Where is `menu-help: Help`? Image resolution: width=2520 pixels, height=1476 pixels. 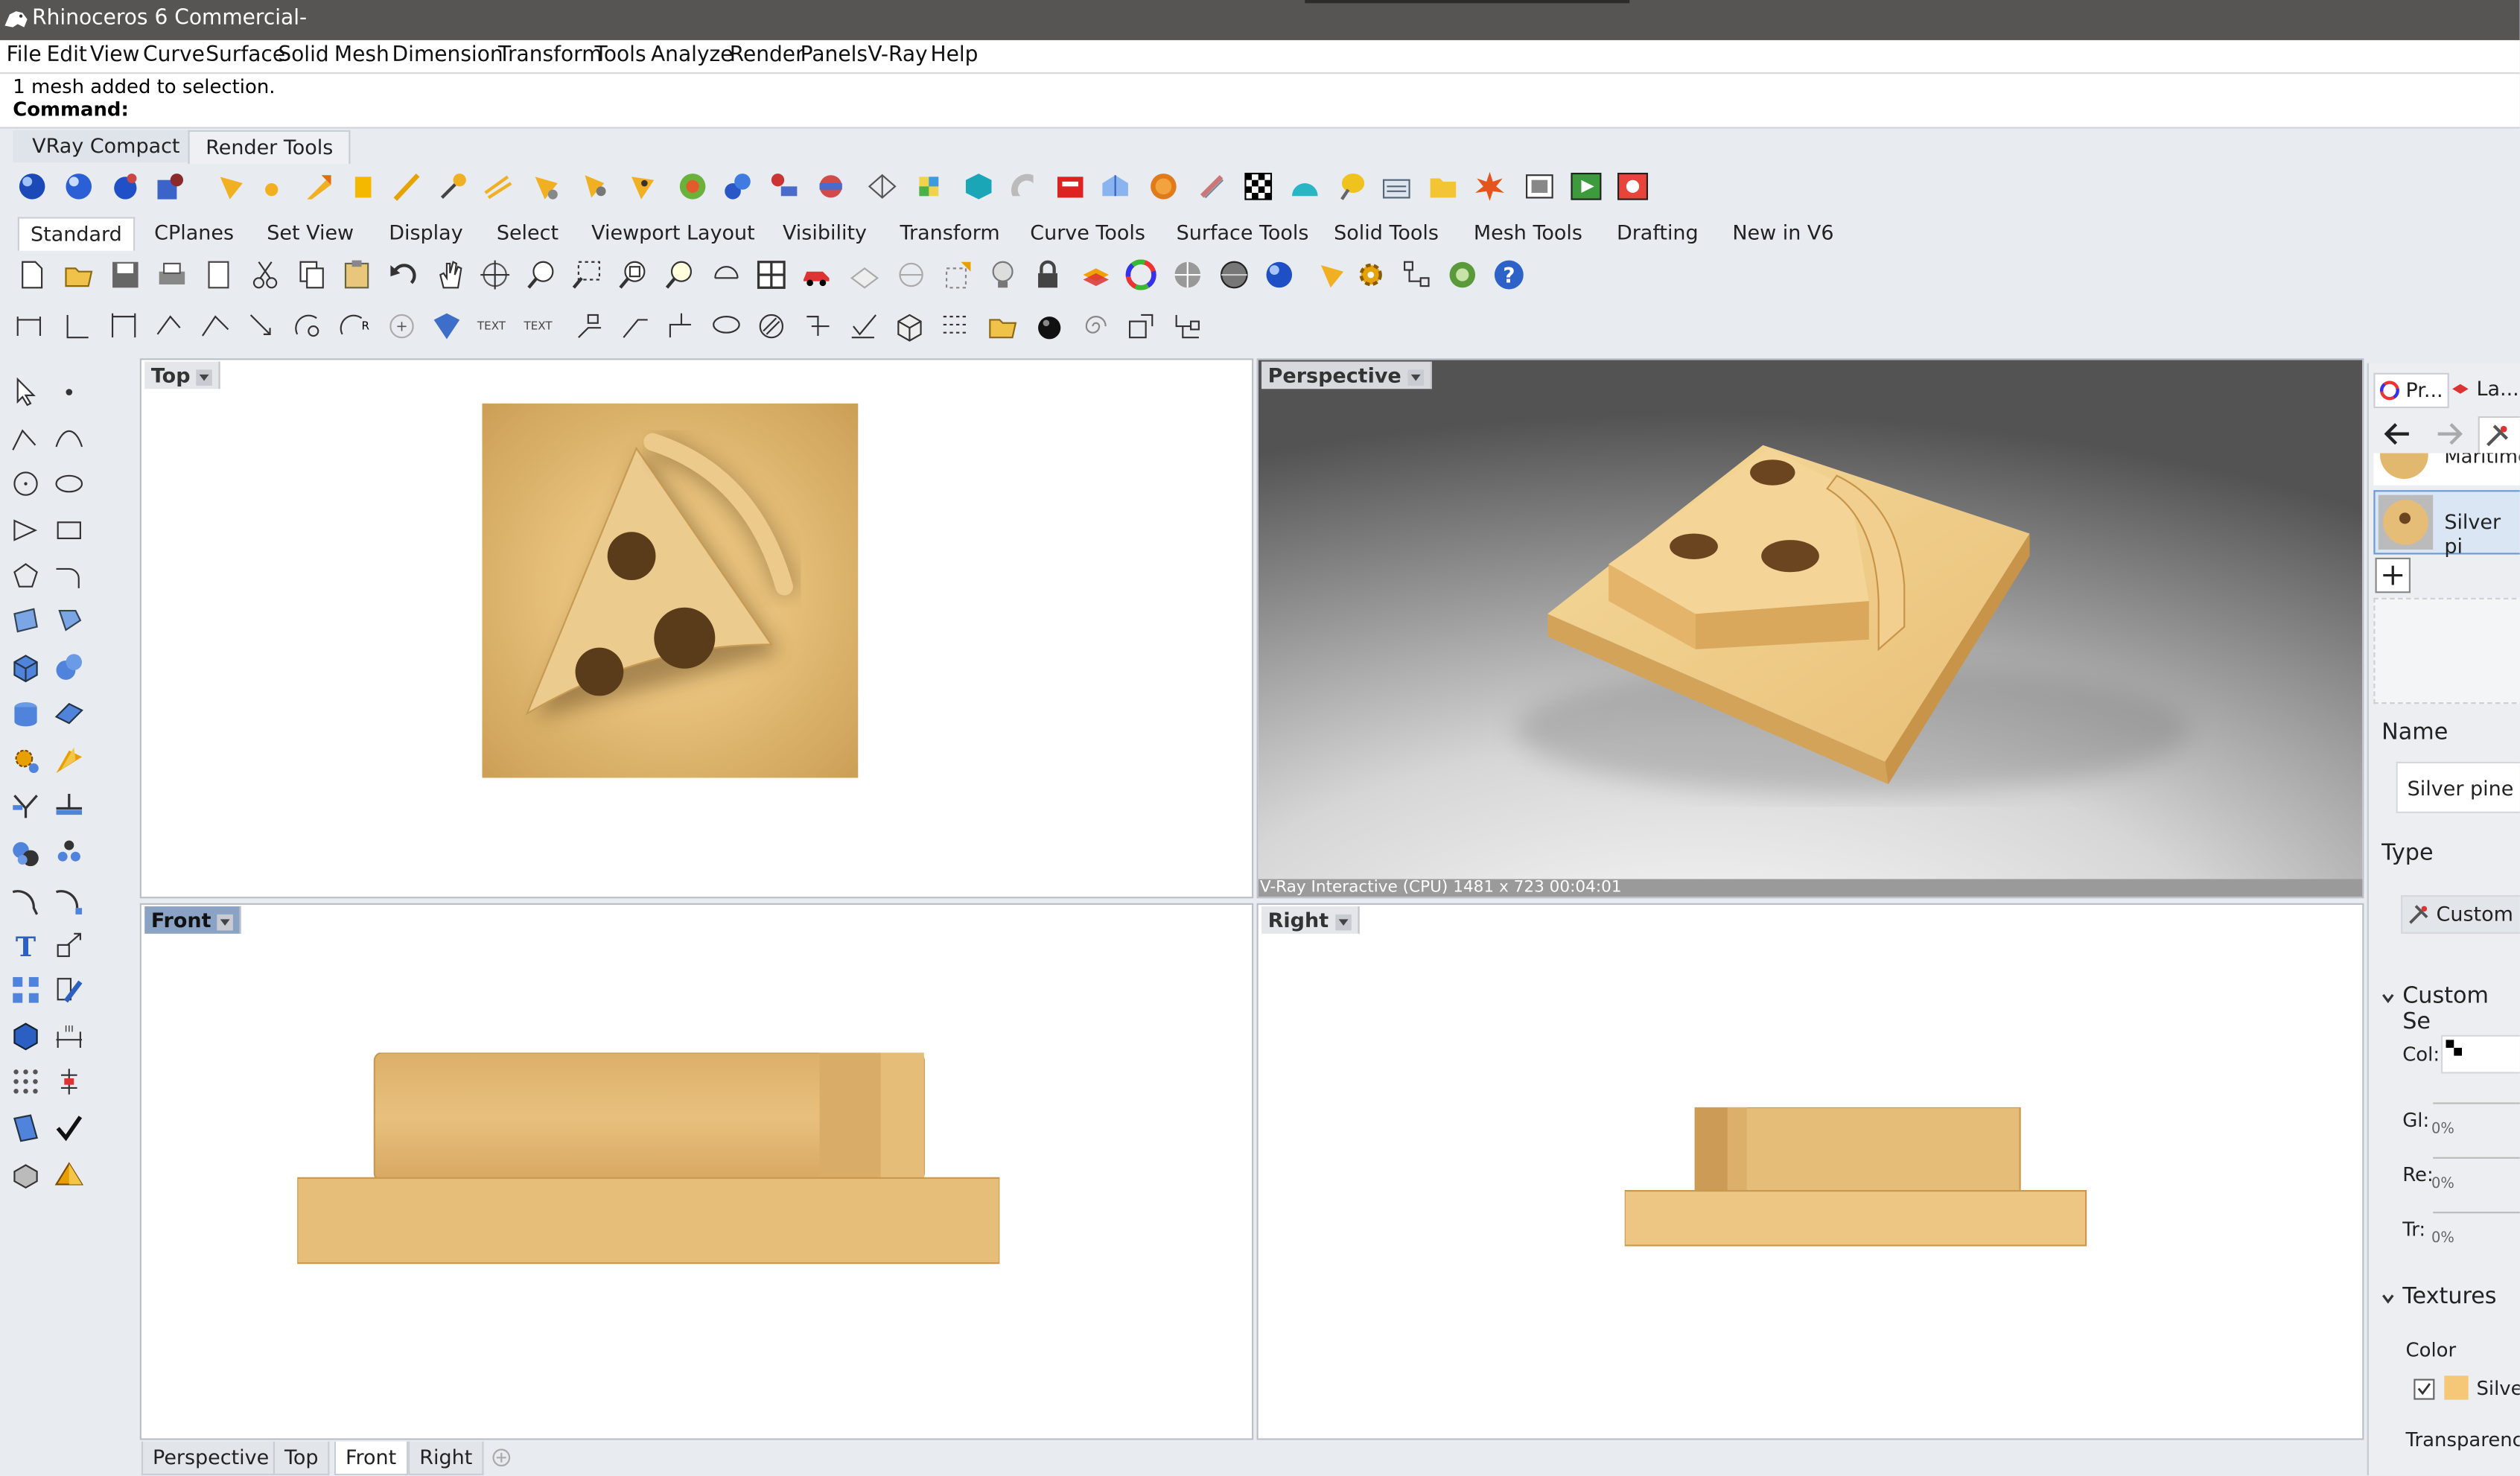 menu-help: Help is located at coordinates (954, 55).